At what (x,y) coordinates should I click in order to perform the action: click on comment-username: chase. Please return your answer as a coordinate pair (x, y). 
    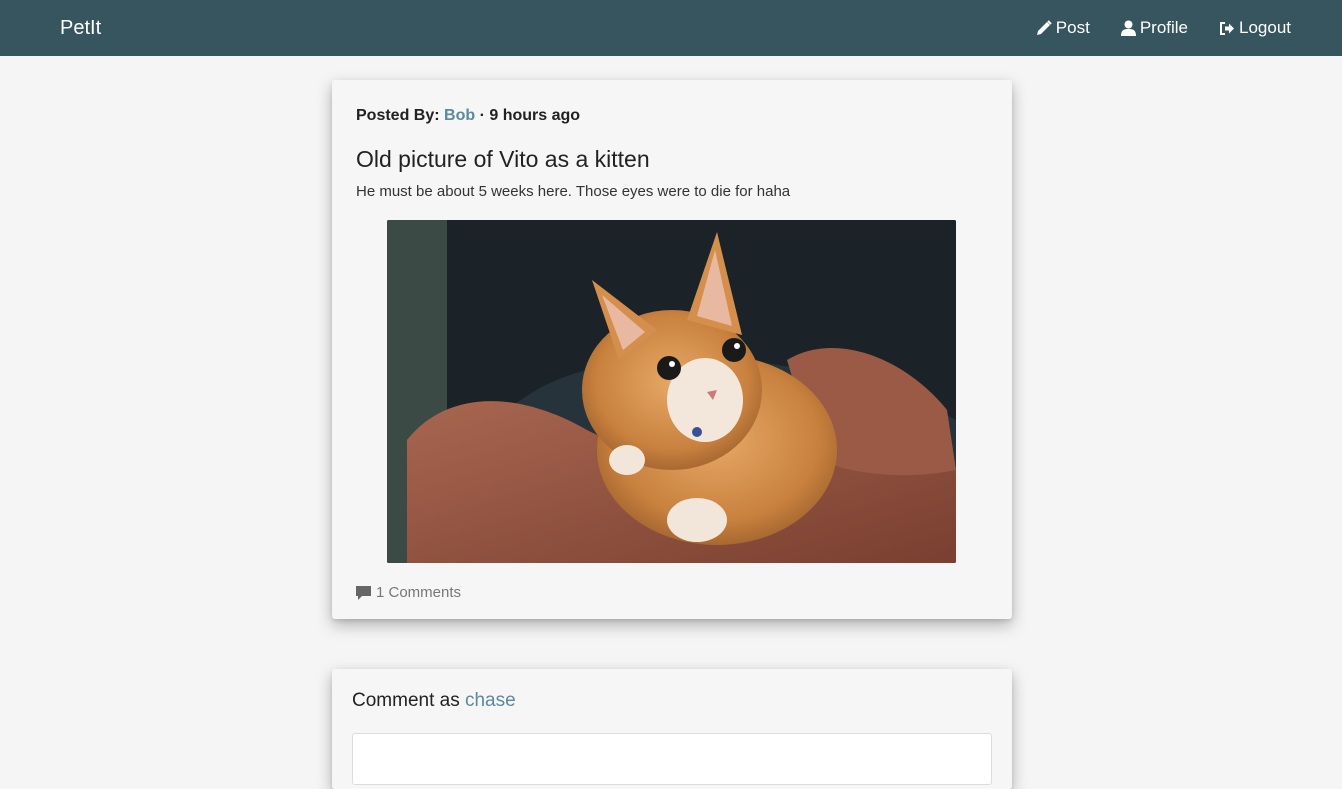
    Looking at the image, I should click on (490, 700).